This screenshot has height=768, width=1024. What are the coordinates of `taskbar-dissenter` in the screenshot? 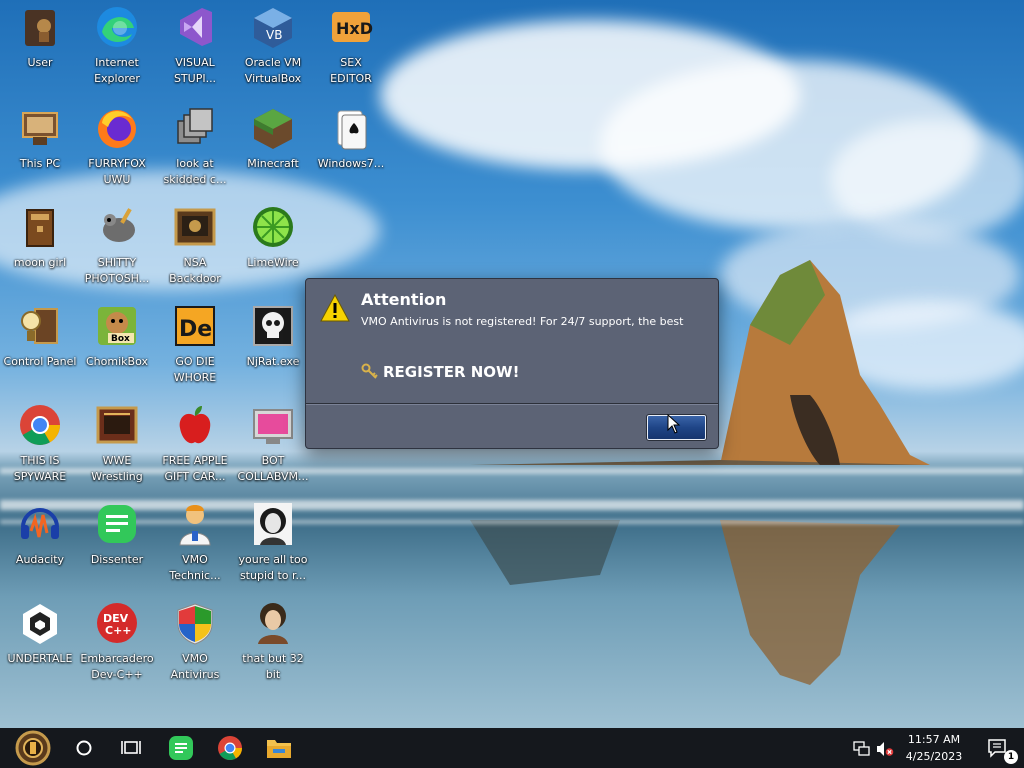 It's located at (181, 748).